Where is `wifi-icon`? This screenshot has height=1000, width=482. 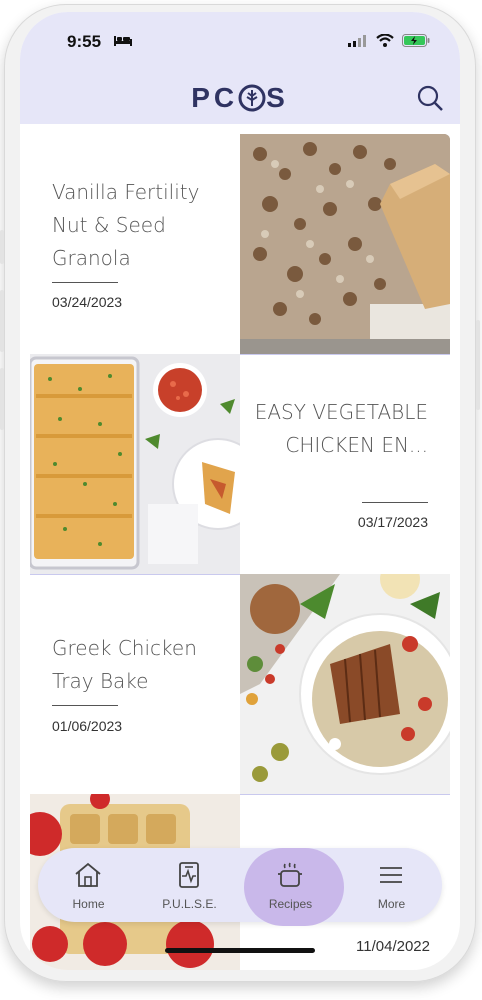 wifi-icon is located at coordinates (385, 40).